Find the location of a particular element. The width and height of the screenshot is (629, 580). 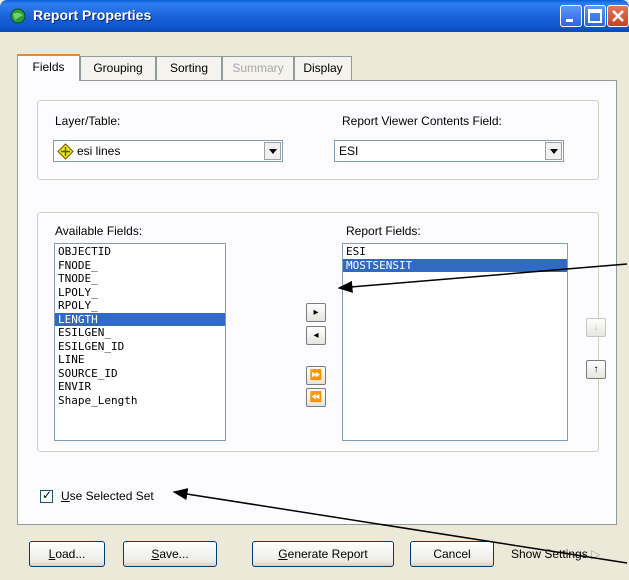

maximize-icon is located at coordinates (595, 16).